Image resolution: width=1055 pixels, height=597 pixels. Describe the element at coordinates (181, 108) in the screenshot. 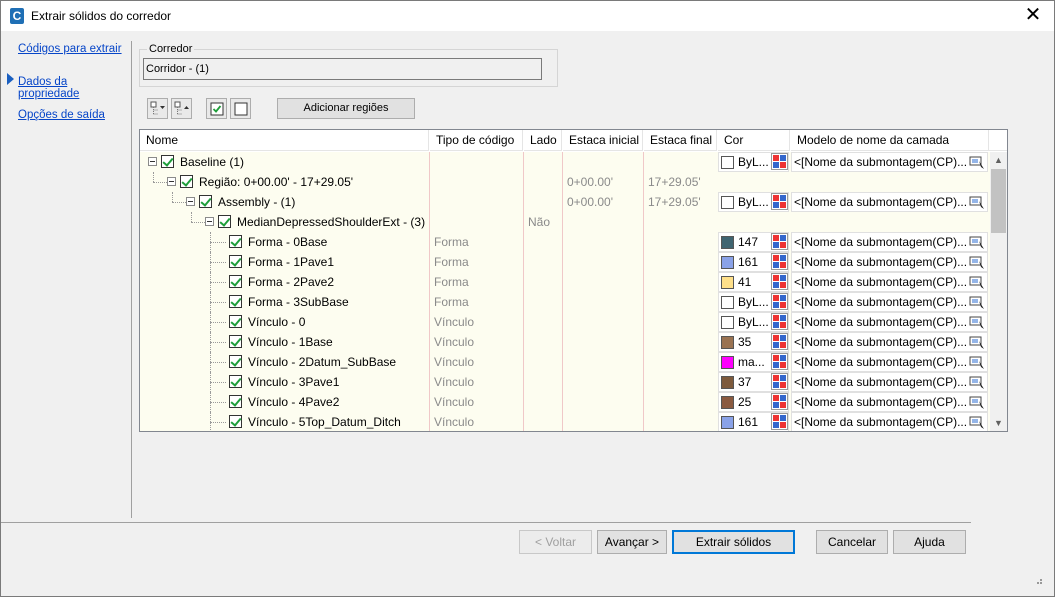

I see `collapse-all-button` at that location.